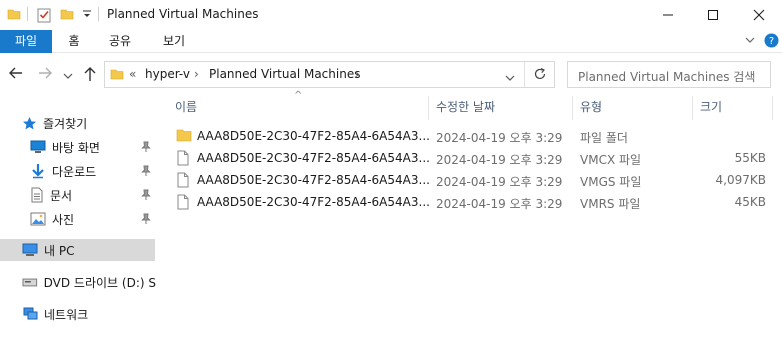 This screenshot has width=782, height=341. Describe the element at coordinates (30, 249) in the screenshot. I see `computer-icon` at that location.